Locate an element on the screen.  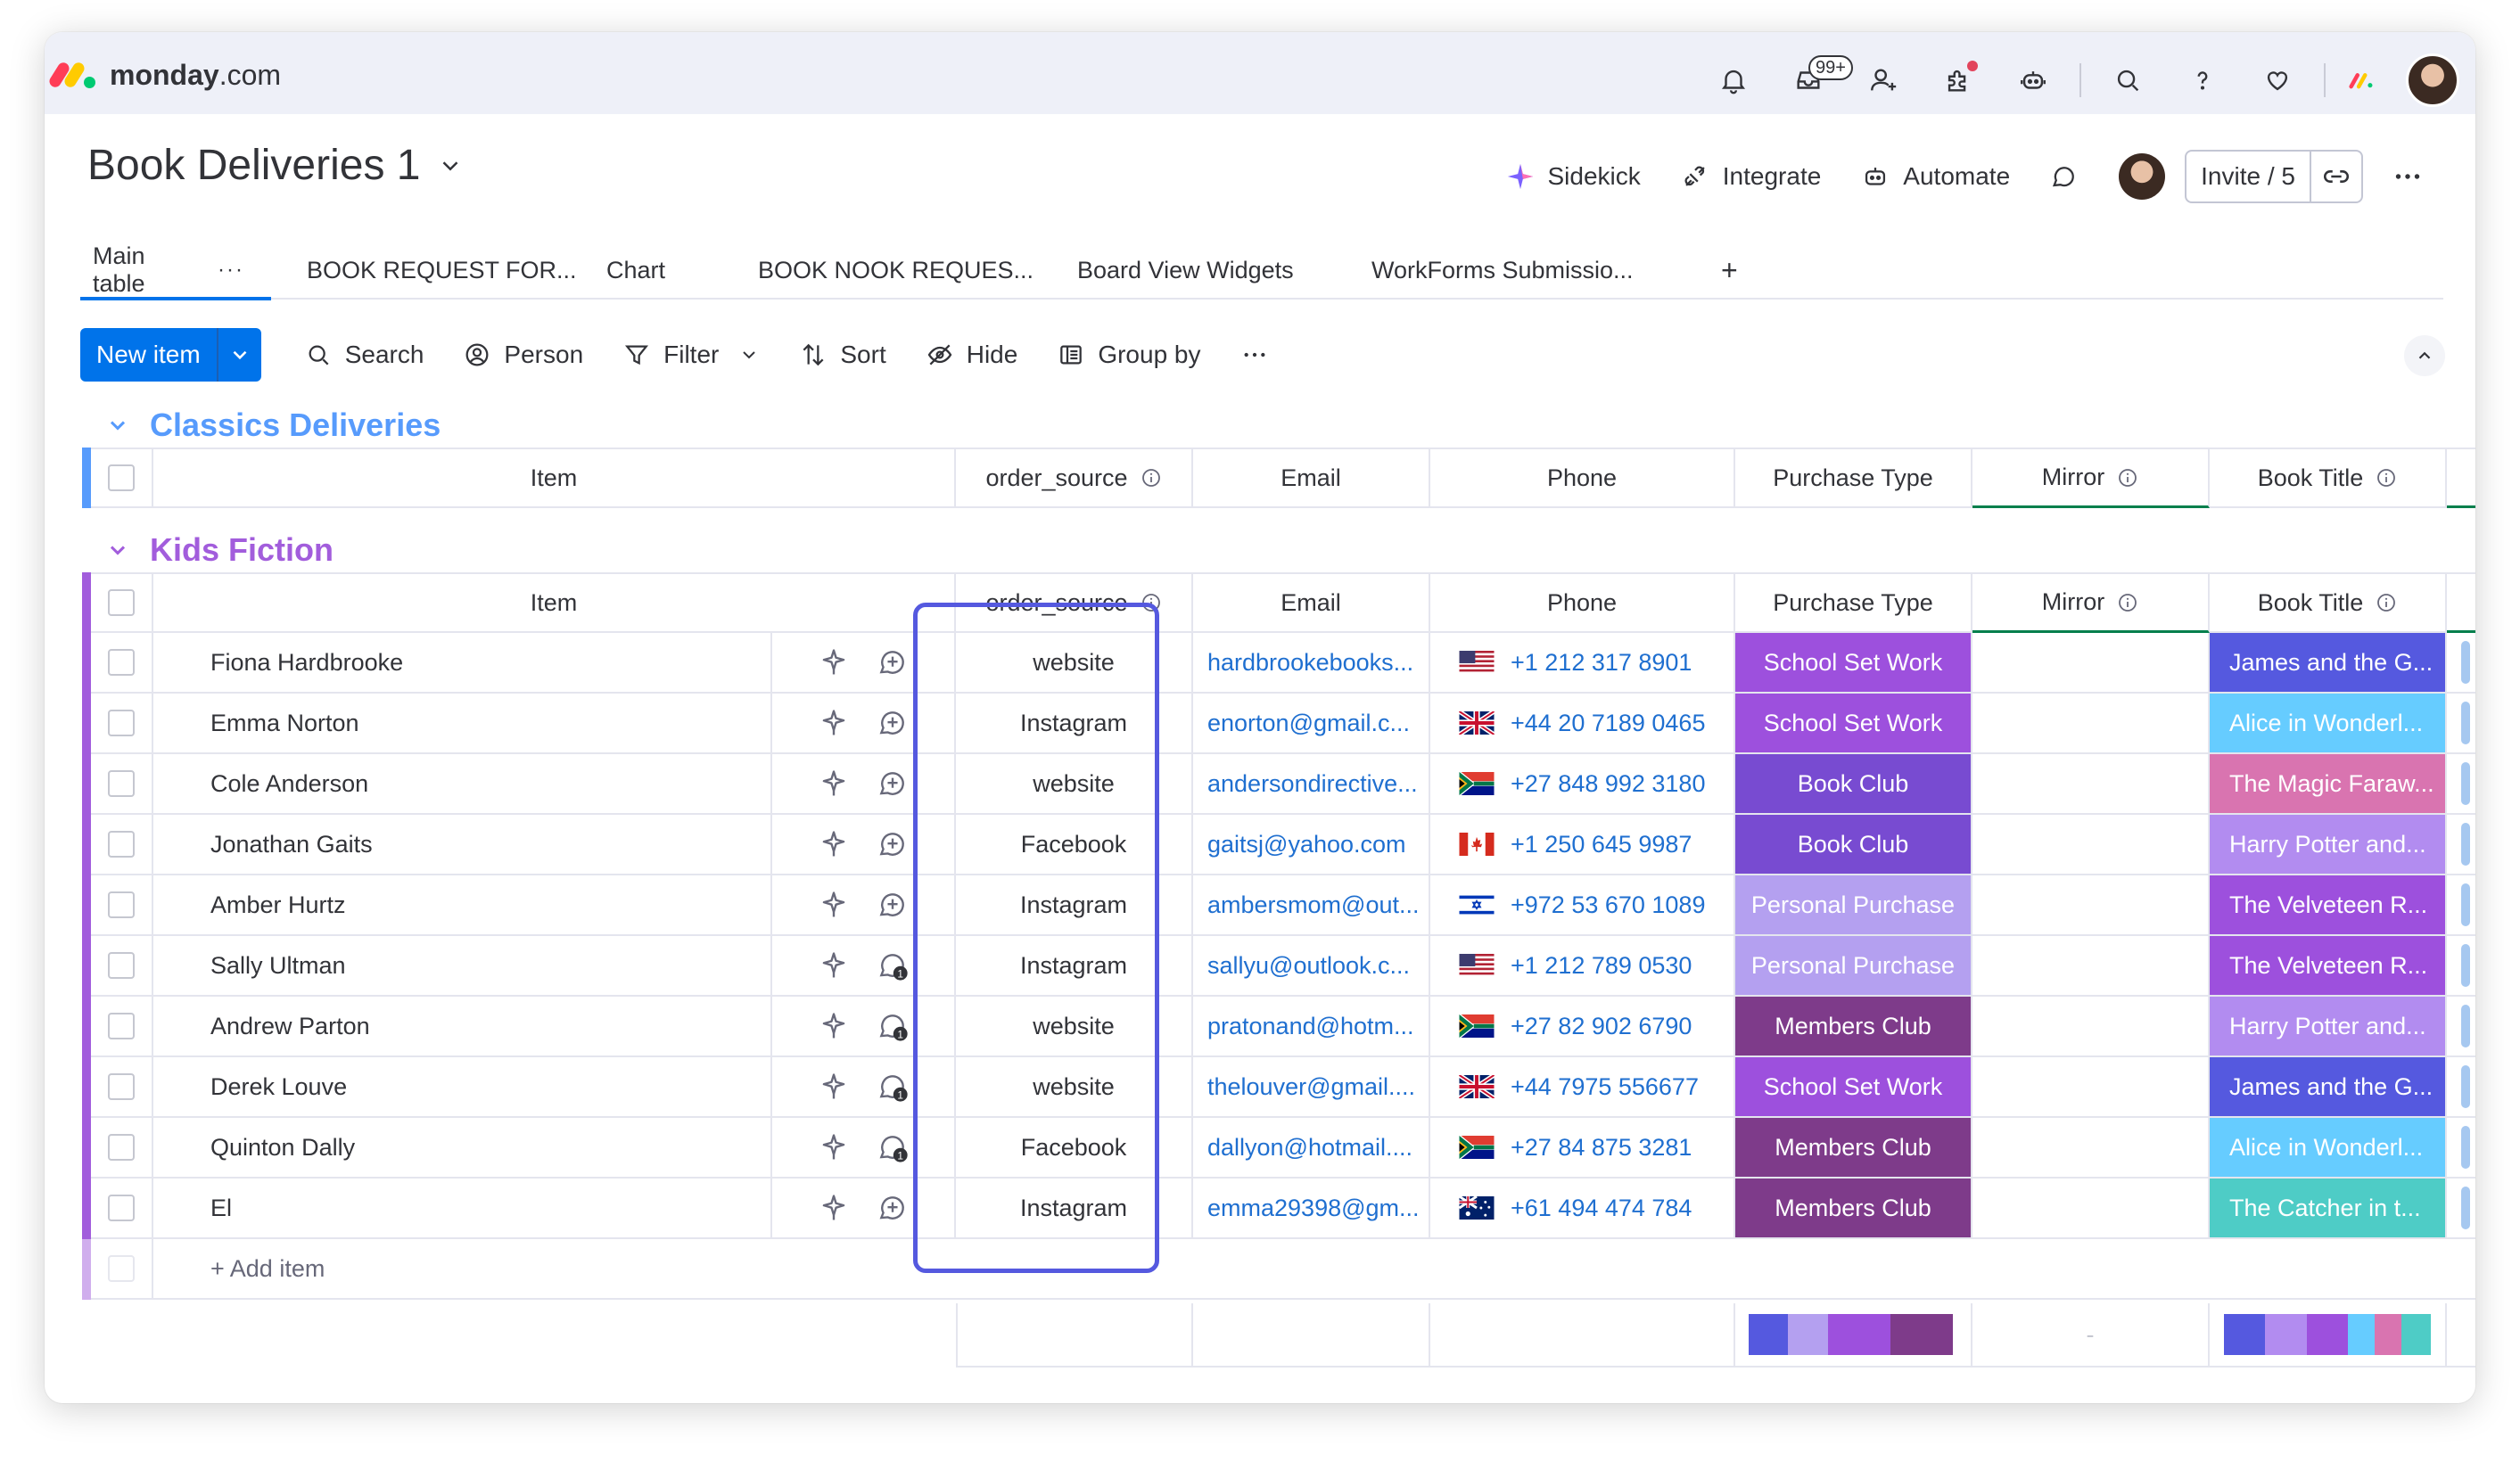
item-updates-icon: 1 is located at coordinates (893, 1147).